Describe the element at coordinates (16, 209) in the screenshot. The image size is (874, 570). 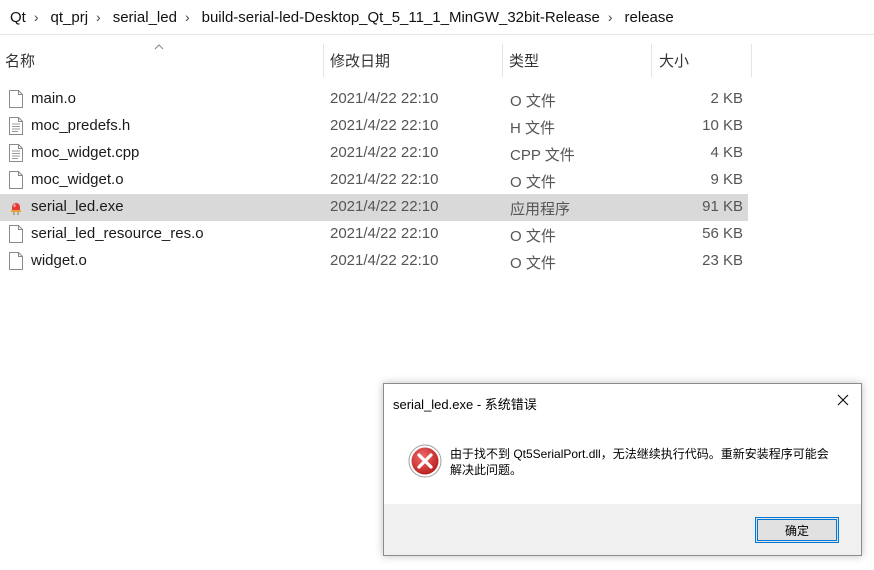
I see `led-app-icon` at that location.